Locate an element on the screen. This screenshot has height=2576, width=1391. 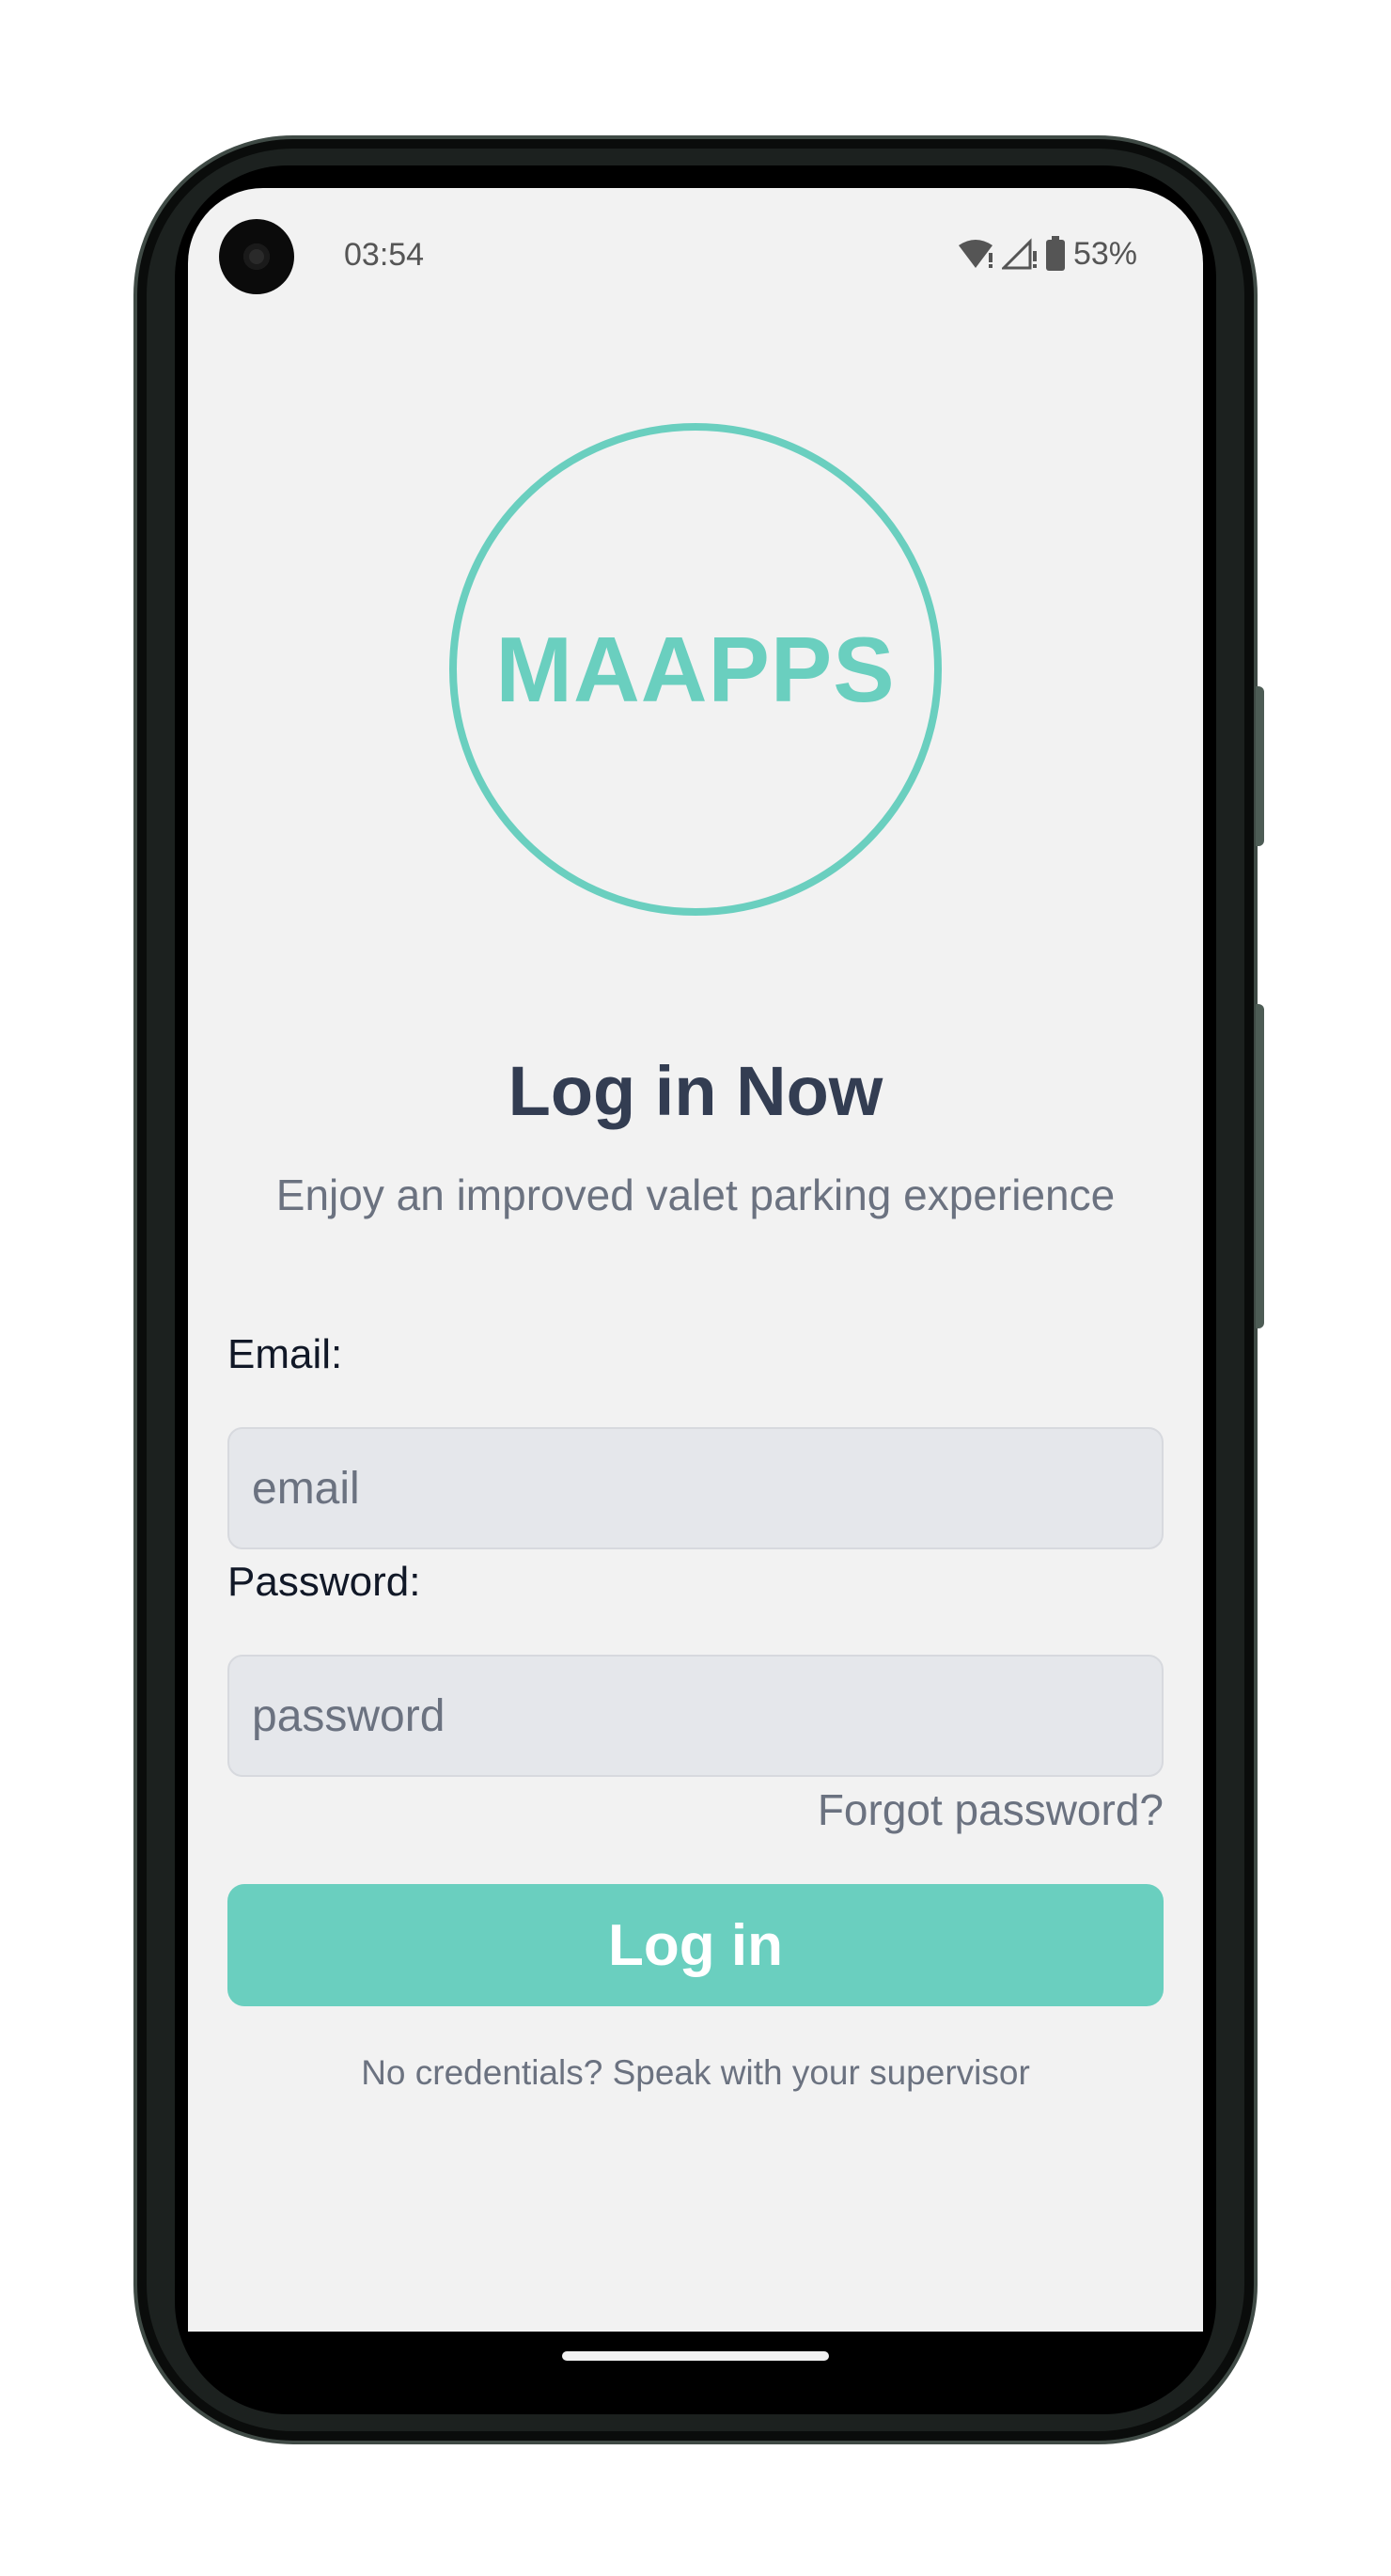
status-time: 03:54 is located at coordinates (385, 255).